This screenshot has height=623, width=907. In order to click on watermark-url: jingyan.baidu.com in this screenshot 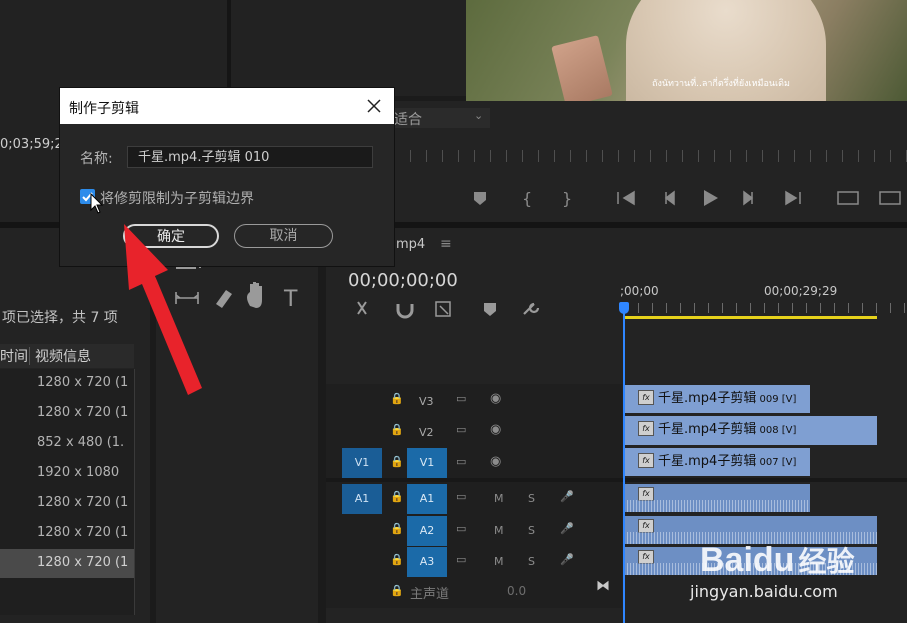, I will do `click(764, 591)`.